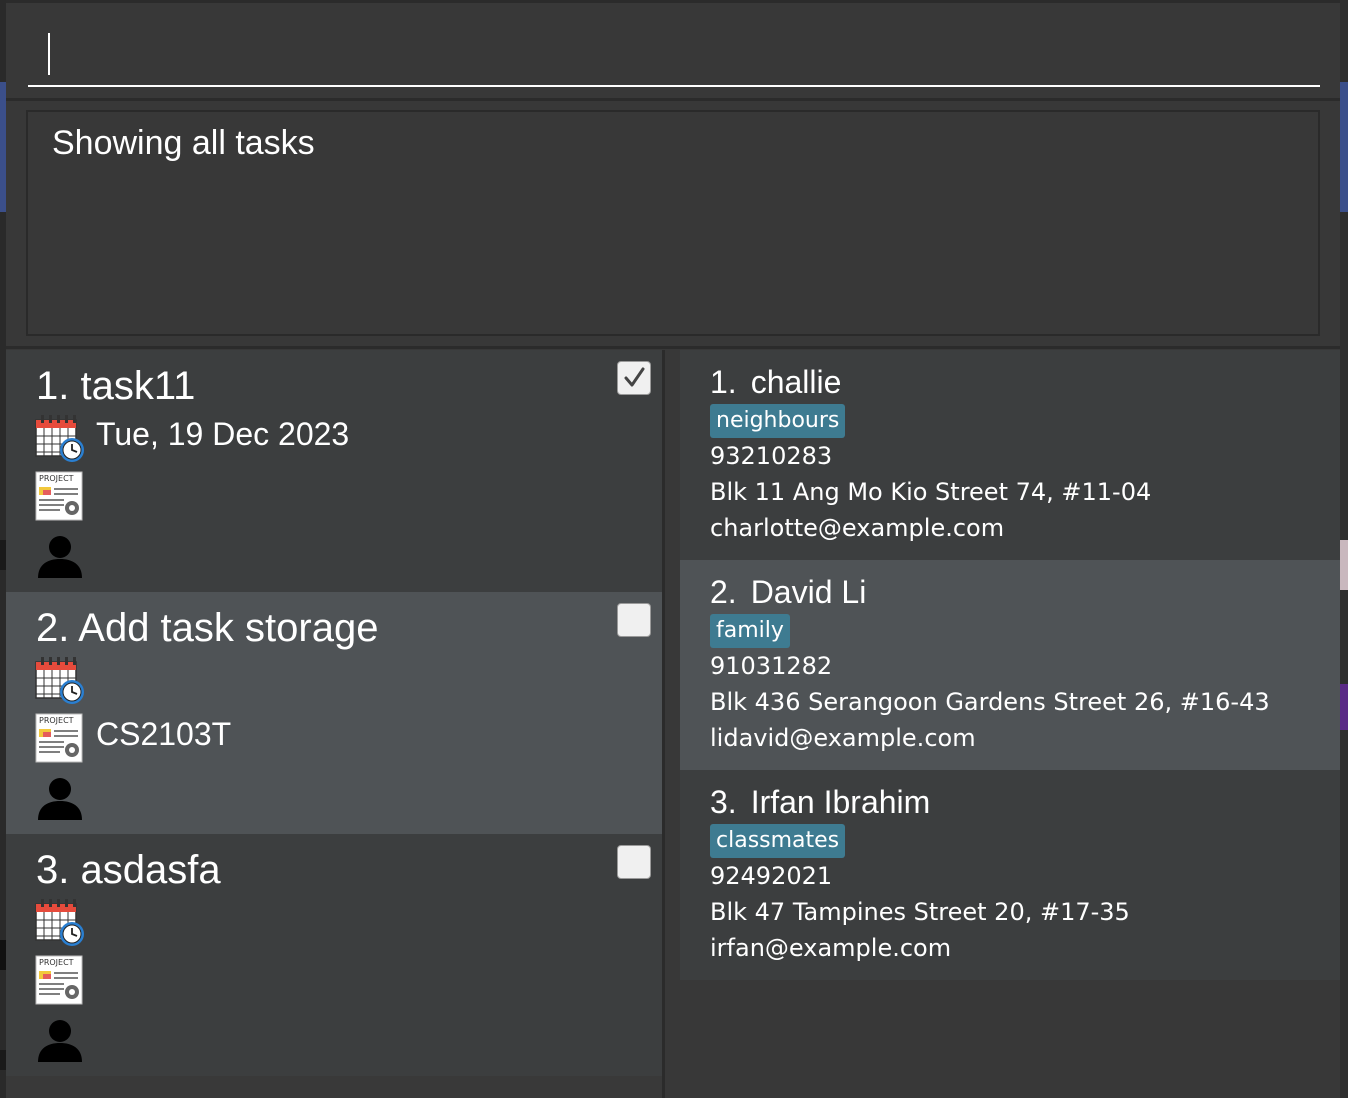 The height and width of the screenshot is (1098, 1348). What do you see at coordinates (771, 876) in the screenshot?
I see `person-phone: 92492021` at bounding box center [771, 876].